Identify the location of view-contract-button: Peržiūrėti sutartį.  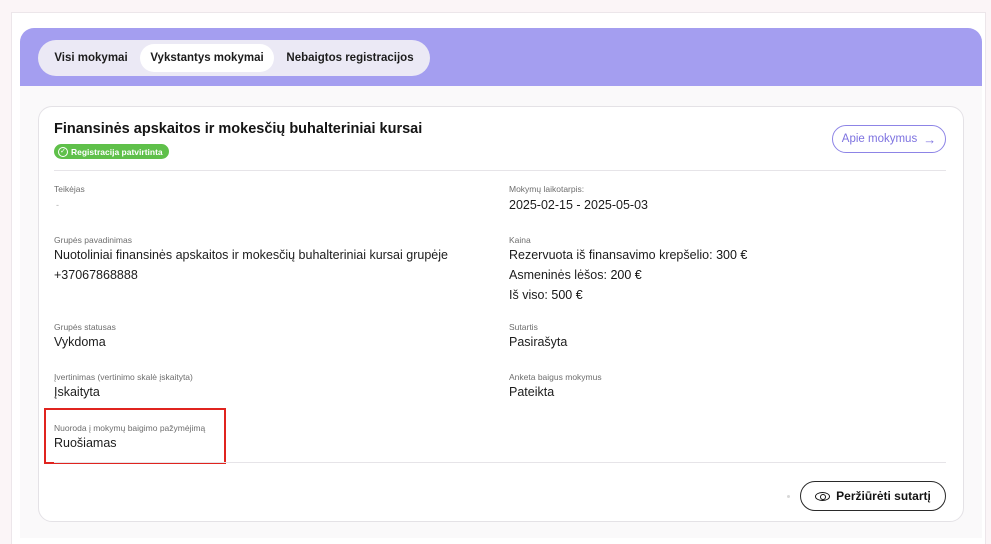
(873, 496).